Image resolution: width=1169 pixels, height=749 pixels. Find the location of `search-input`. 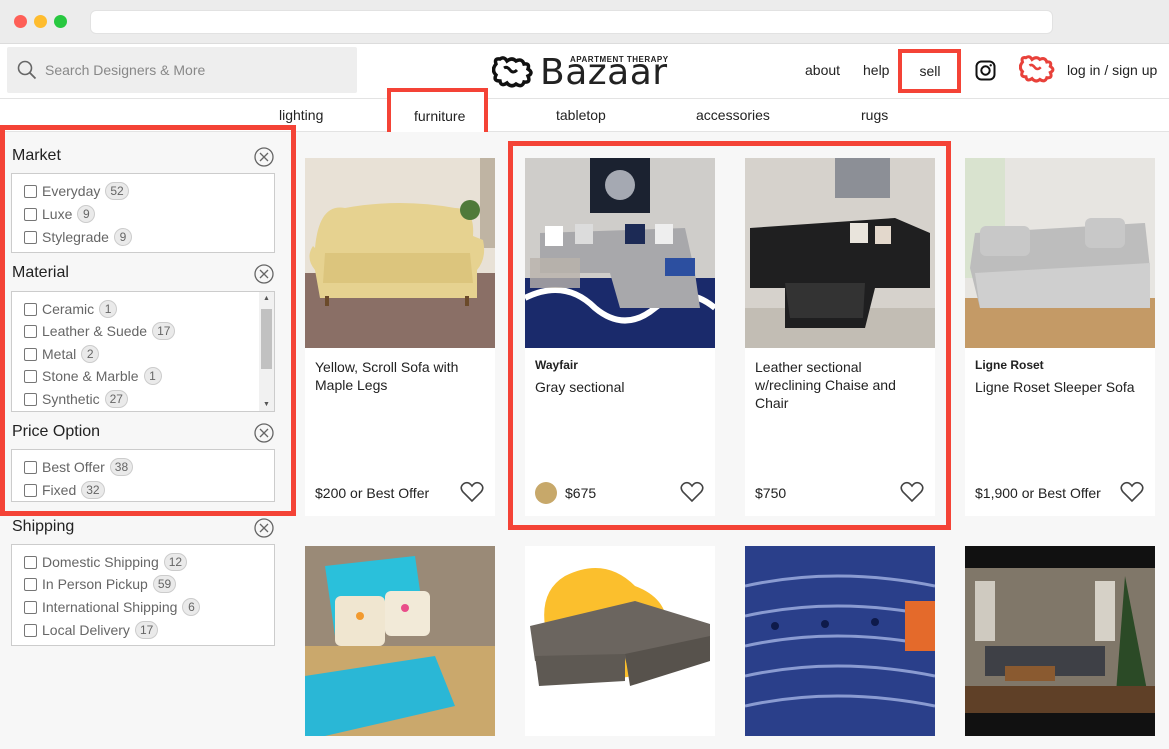

search-input is located at coordinates (195, 70).